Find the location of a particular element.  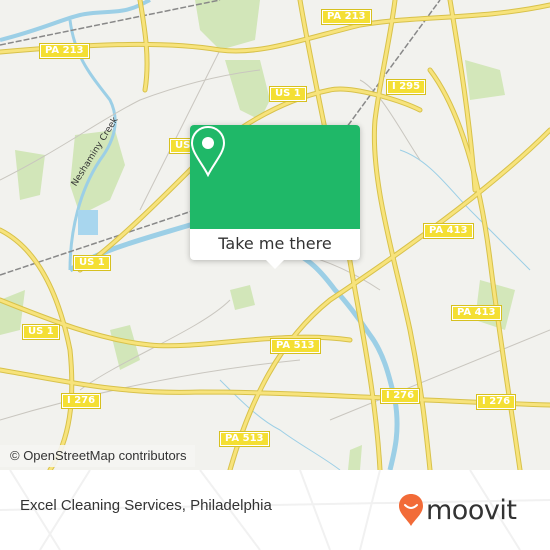

moovit-logo: moovit is located at coordinates (457, 510).